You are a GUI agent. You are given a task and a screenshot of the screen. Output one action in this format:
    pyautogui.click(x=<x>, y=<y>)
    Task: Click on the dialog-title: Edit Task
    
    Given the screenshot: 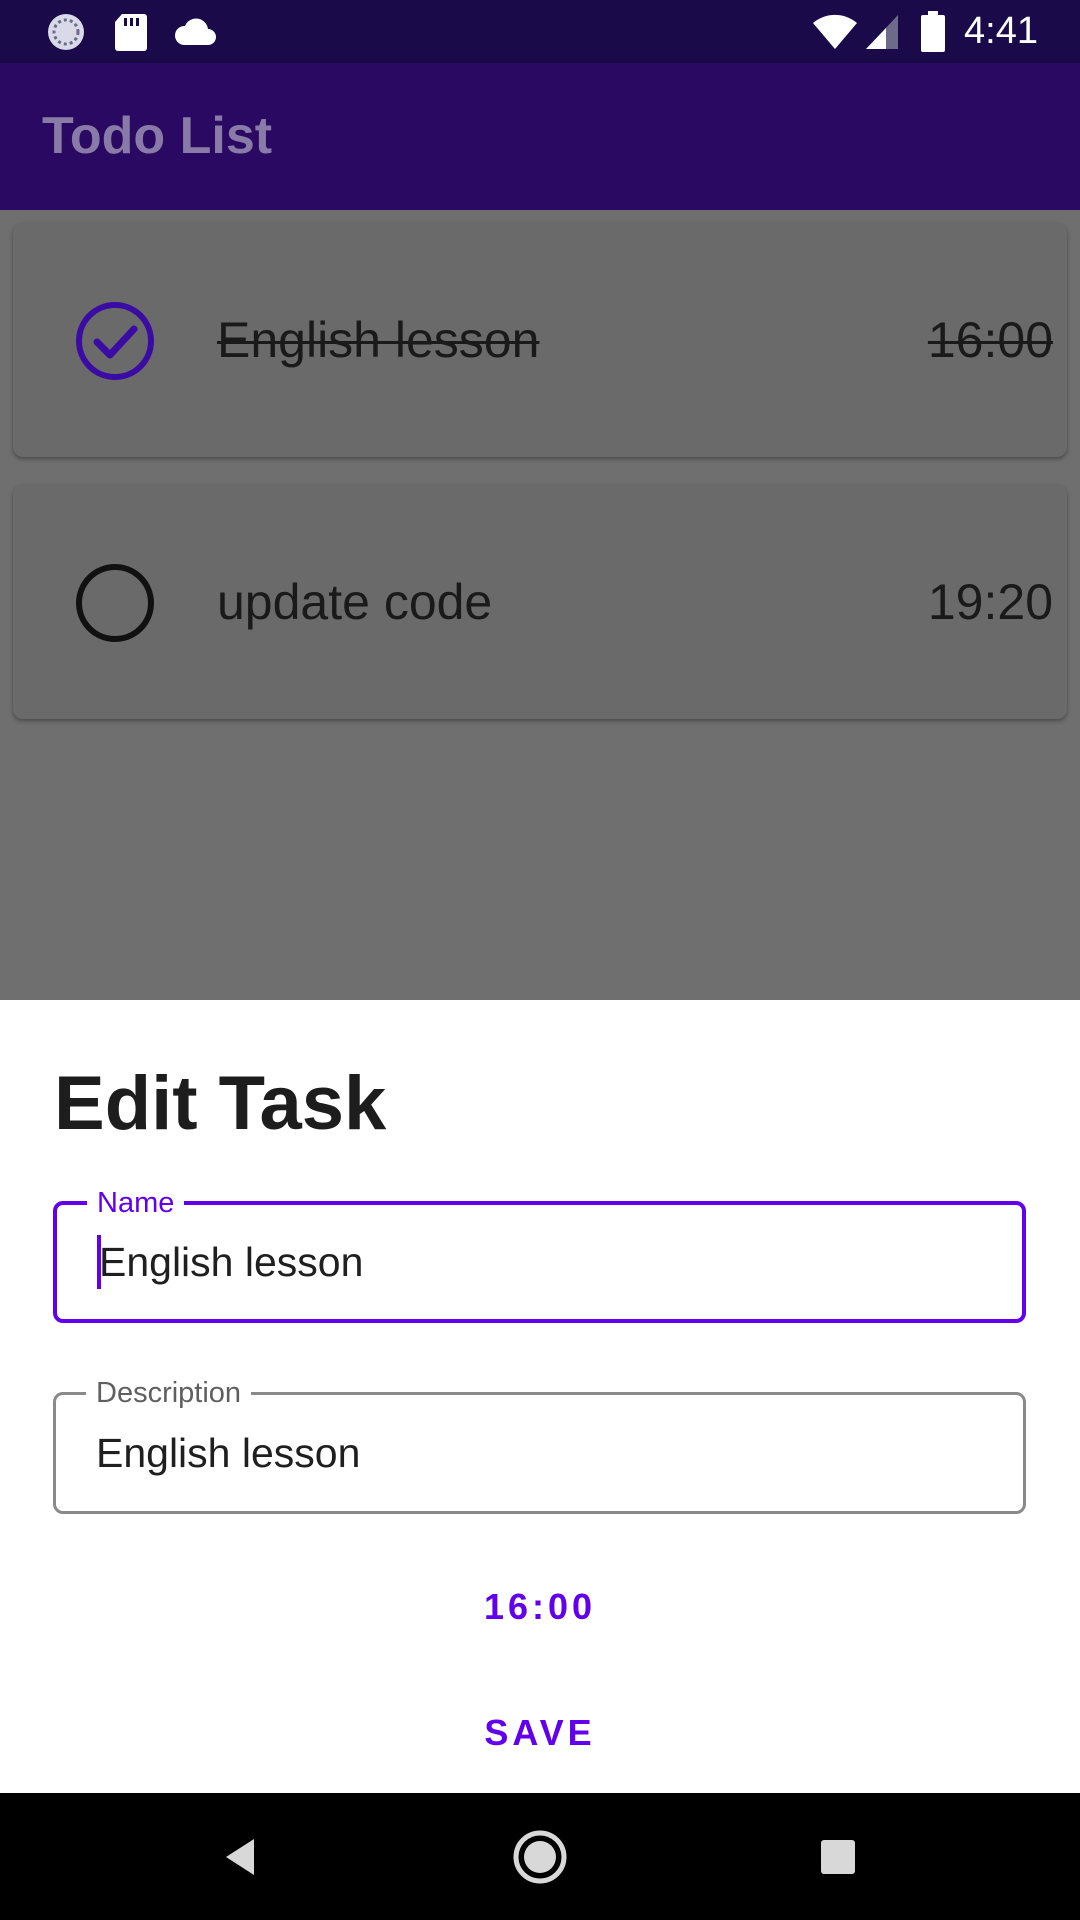 What is the action you would take?
    pyautogui.click(x=220, y=1103)
    